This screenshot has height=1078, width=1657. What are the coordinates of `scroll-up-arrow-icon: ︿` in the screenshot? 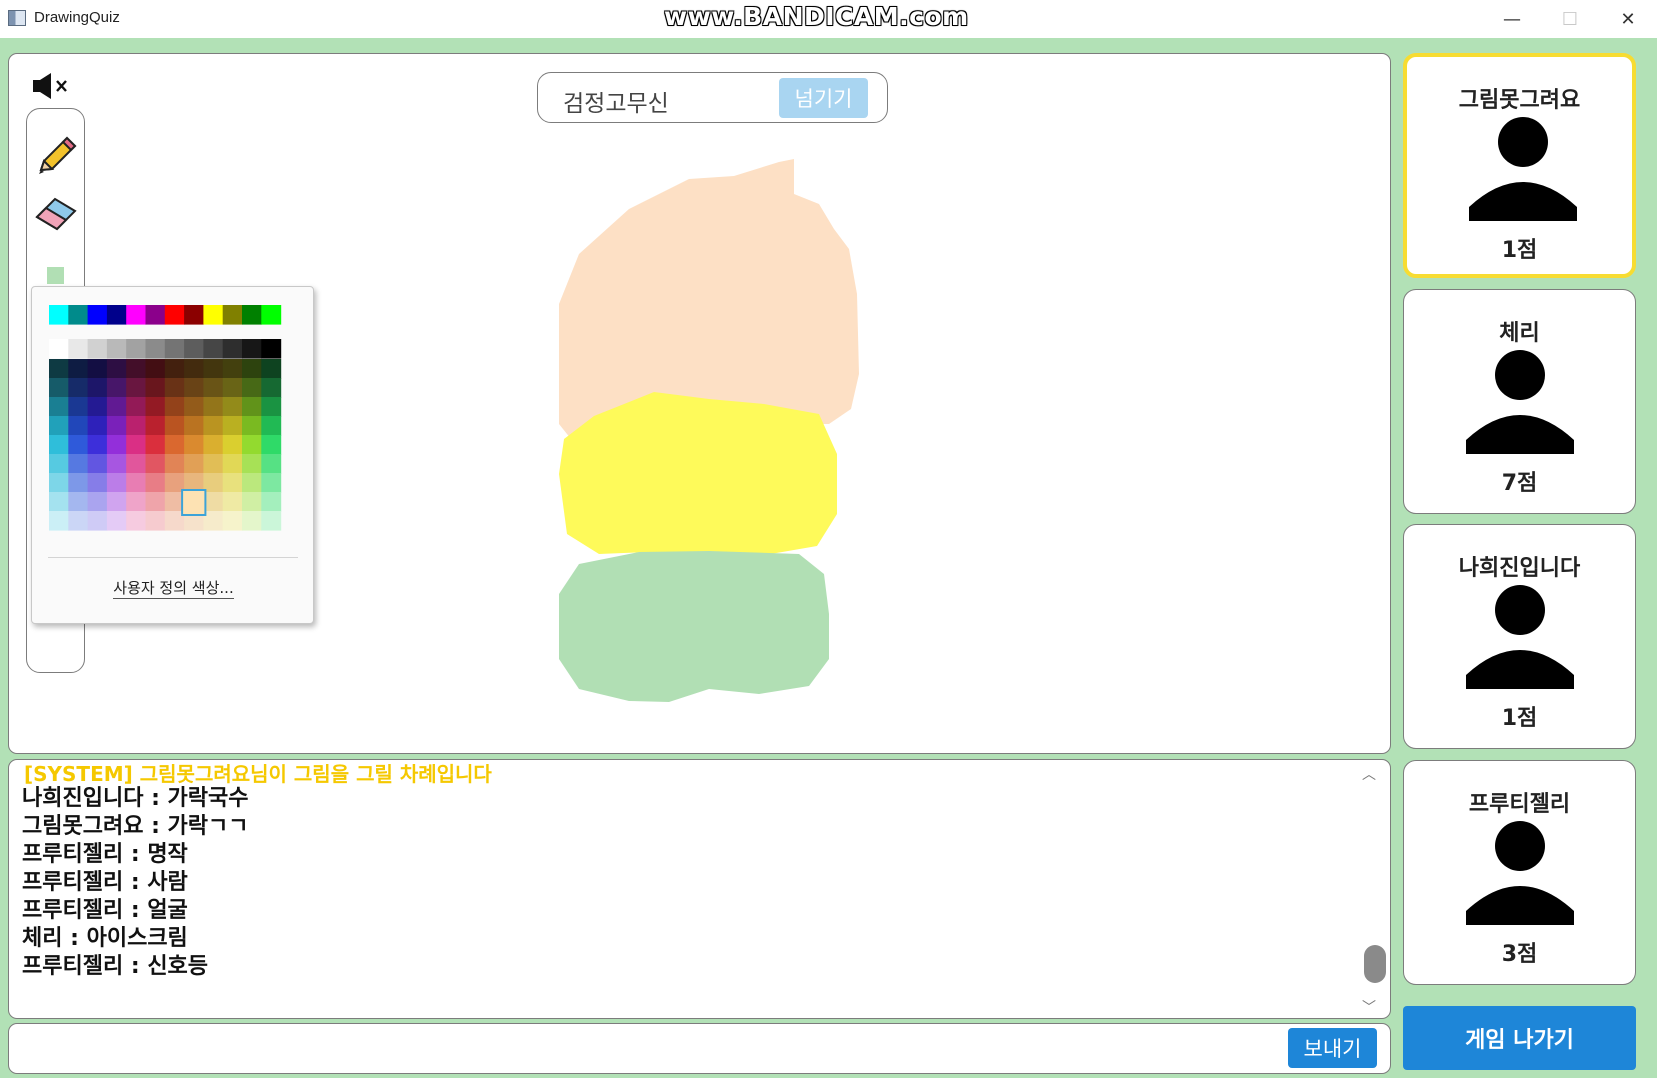 It's located at (1369, 774).